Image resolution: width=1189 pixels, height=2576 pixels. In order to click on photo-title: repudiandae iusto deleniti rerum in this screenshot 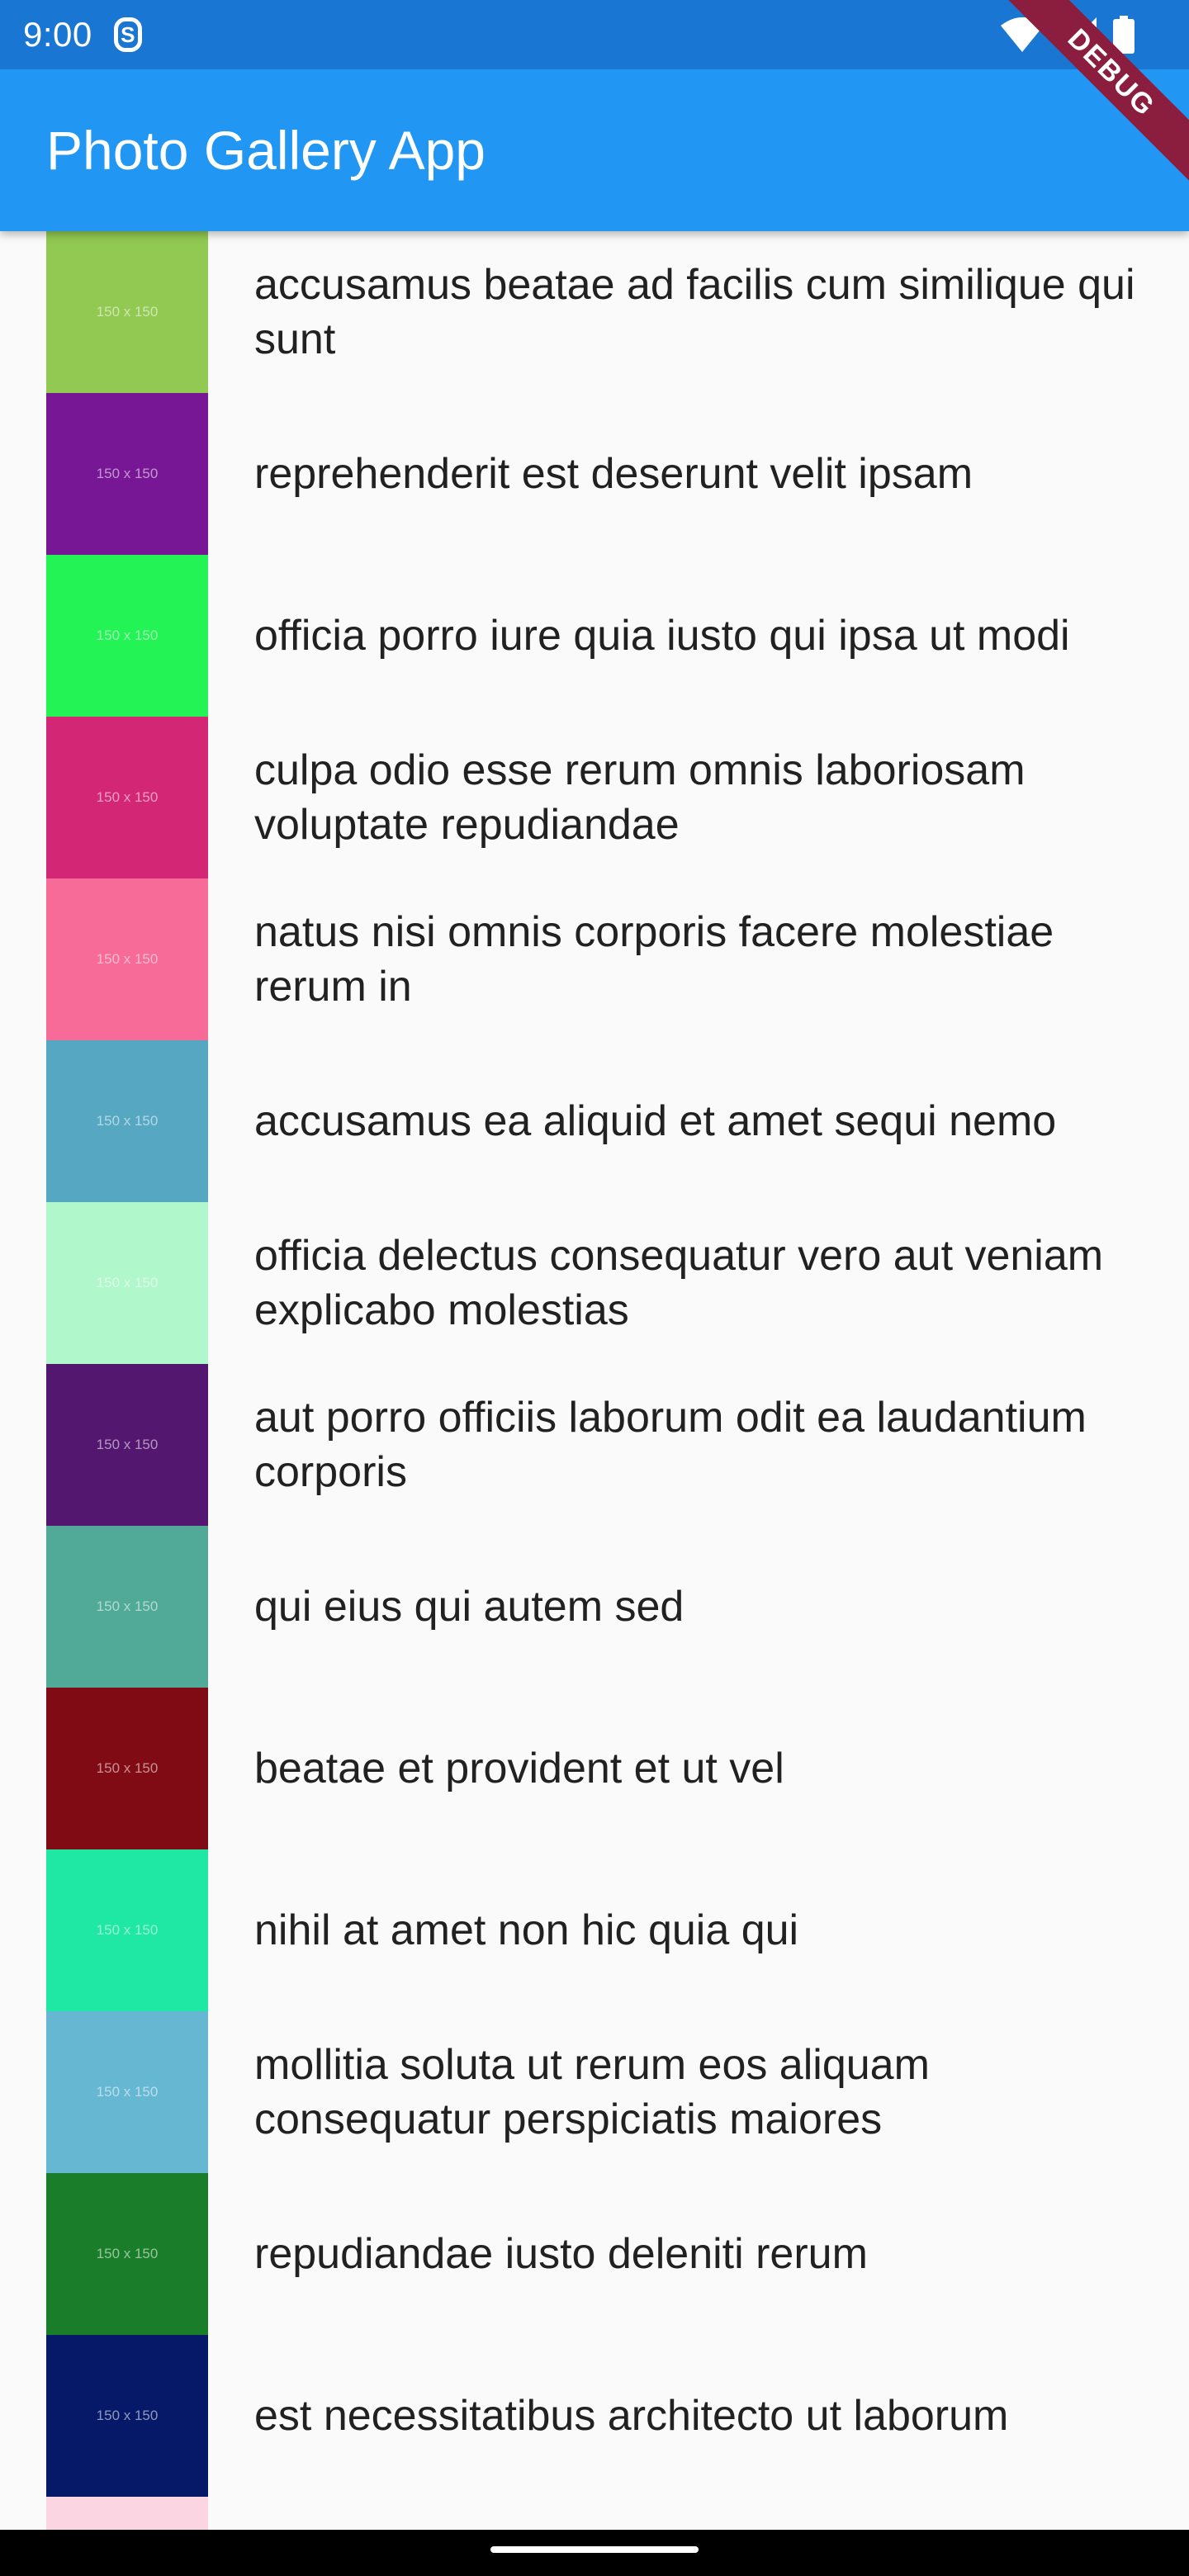, I will do `click(561, 2254)`.